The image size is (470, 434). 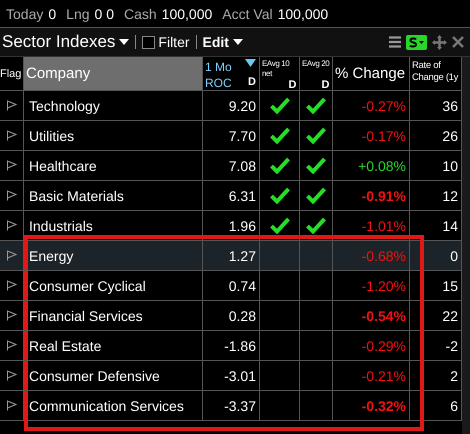 I want to click on percent-change: -0.17%, so click(x=384, y=136).